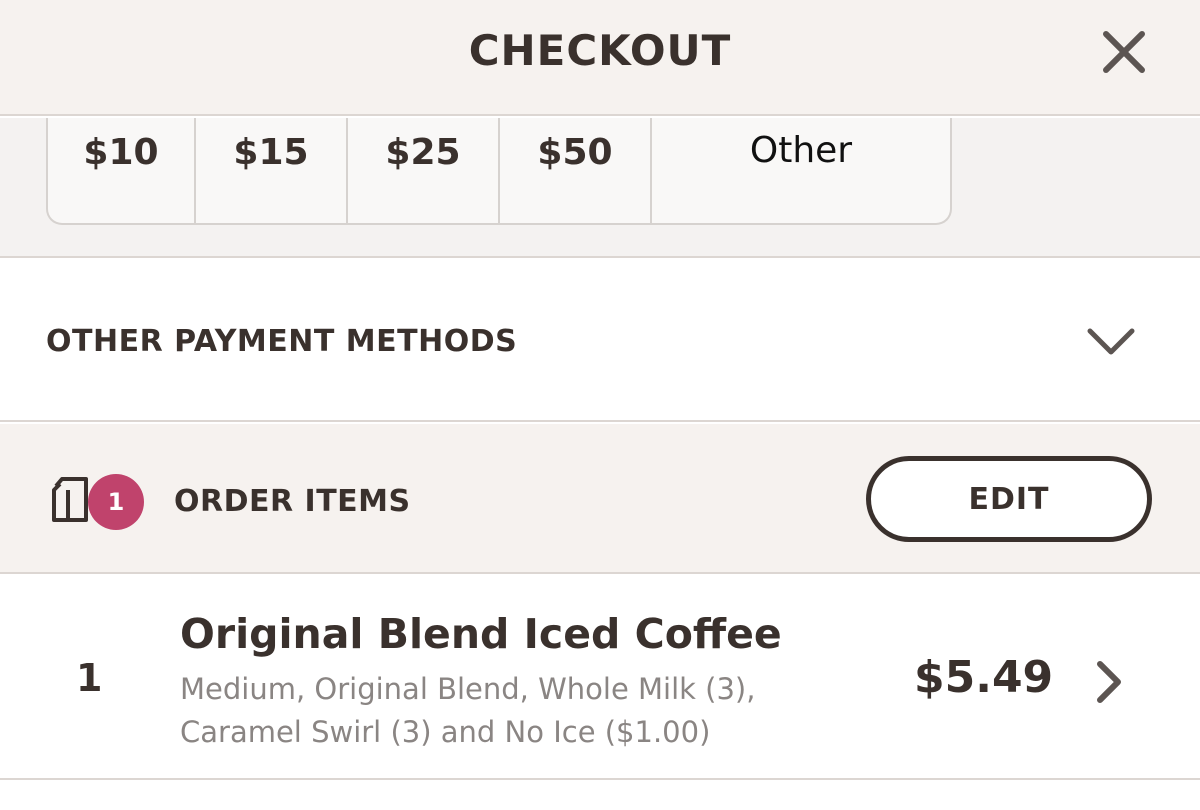 The width and height of the screenshot is (1200, 810). I want to click on tip-option-other: Other, so click(801, 170).